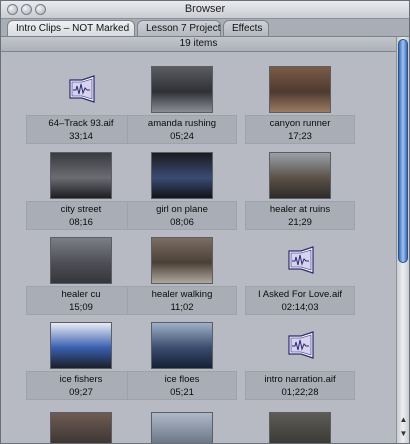 The image size is (410, 444). What do you see at coordinates (182, 307) in the screenshot?
I see `clip-duration: 11;02` at bounding box center [182, 307].